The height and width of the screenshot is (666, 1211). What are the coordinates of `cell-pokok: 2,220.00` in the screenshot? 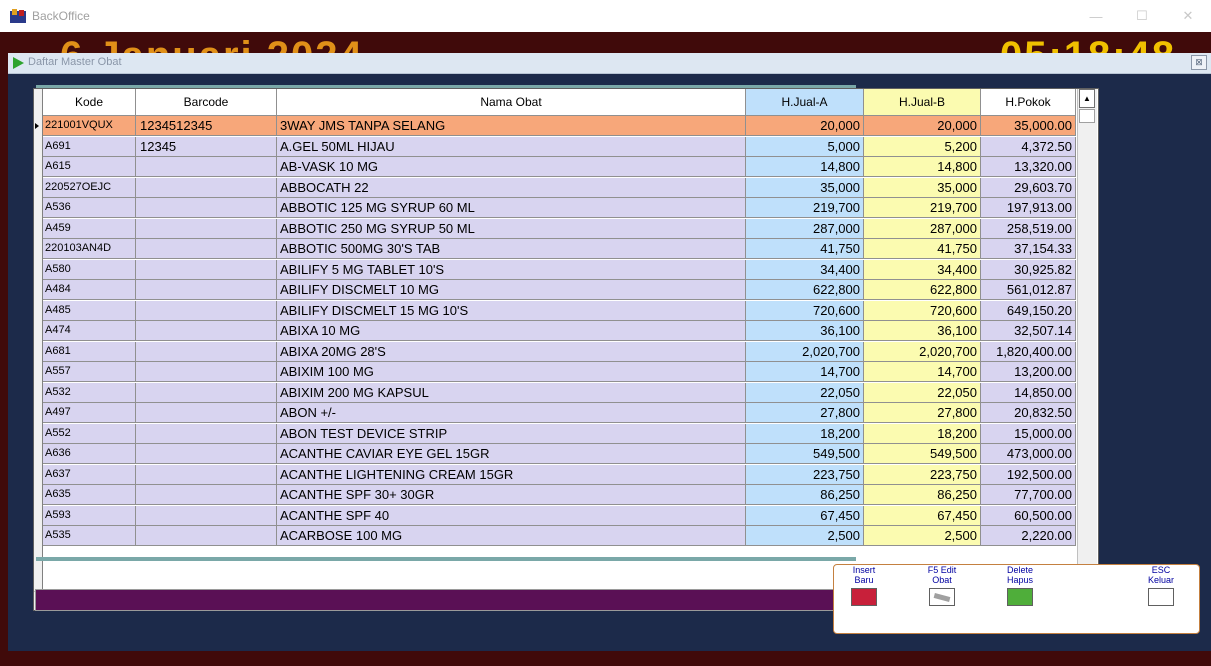 It's located at (1028, 536).